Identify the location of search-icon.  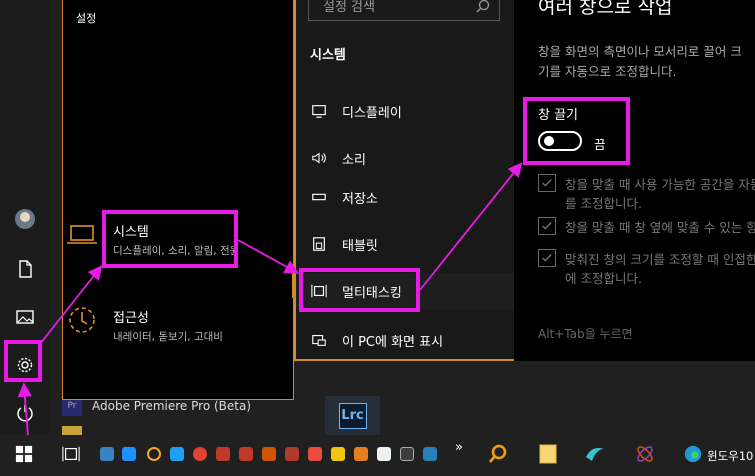
(483, 7).